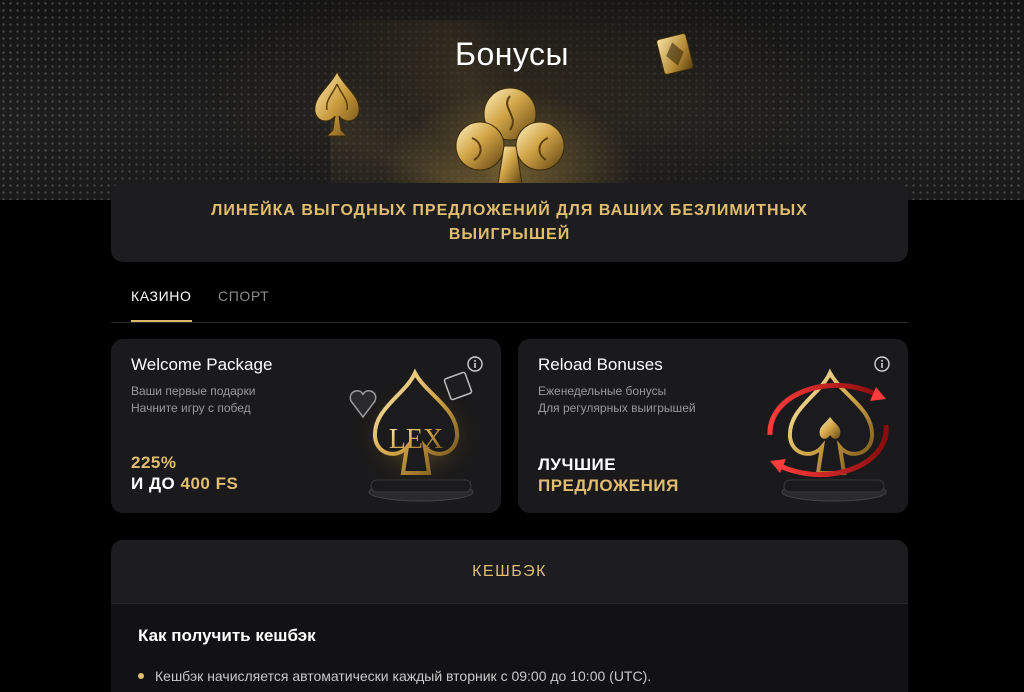 The height and width of the screenshot is (692, 1024). Describe the element at coordinates (154, 462) in the screenshot. I see `offer-percent: 225%` at that location.